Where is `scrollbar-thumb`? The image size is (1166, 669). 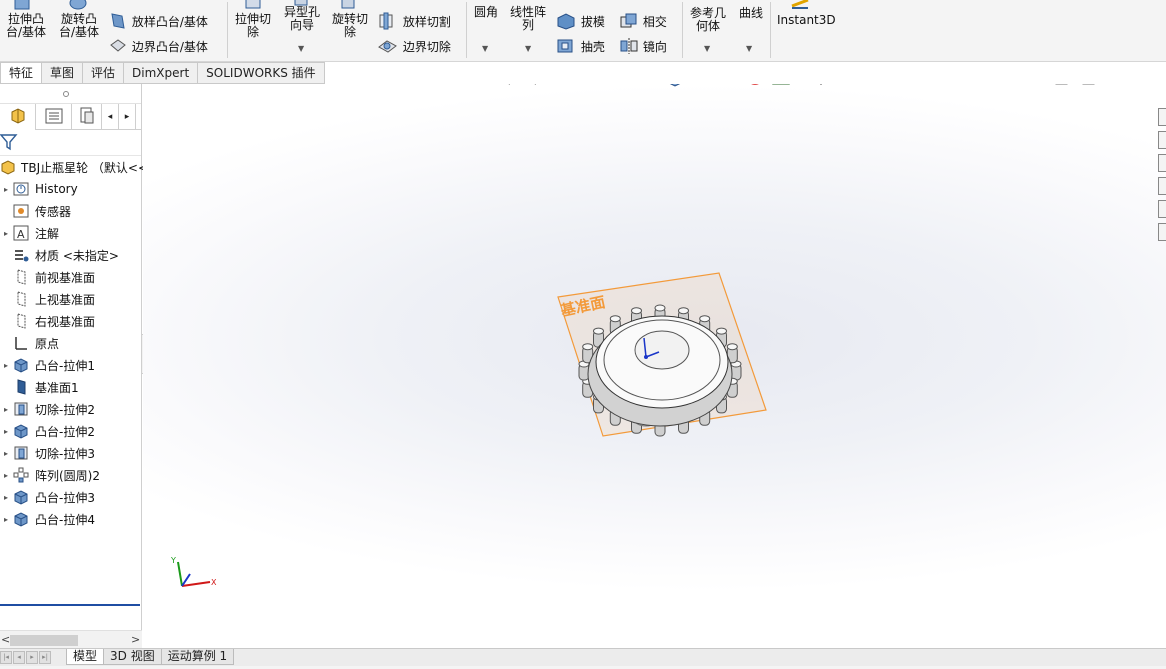 scrollbar-thumb is located at coordinates (44, 640).